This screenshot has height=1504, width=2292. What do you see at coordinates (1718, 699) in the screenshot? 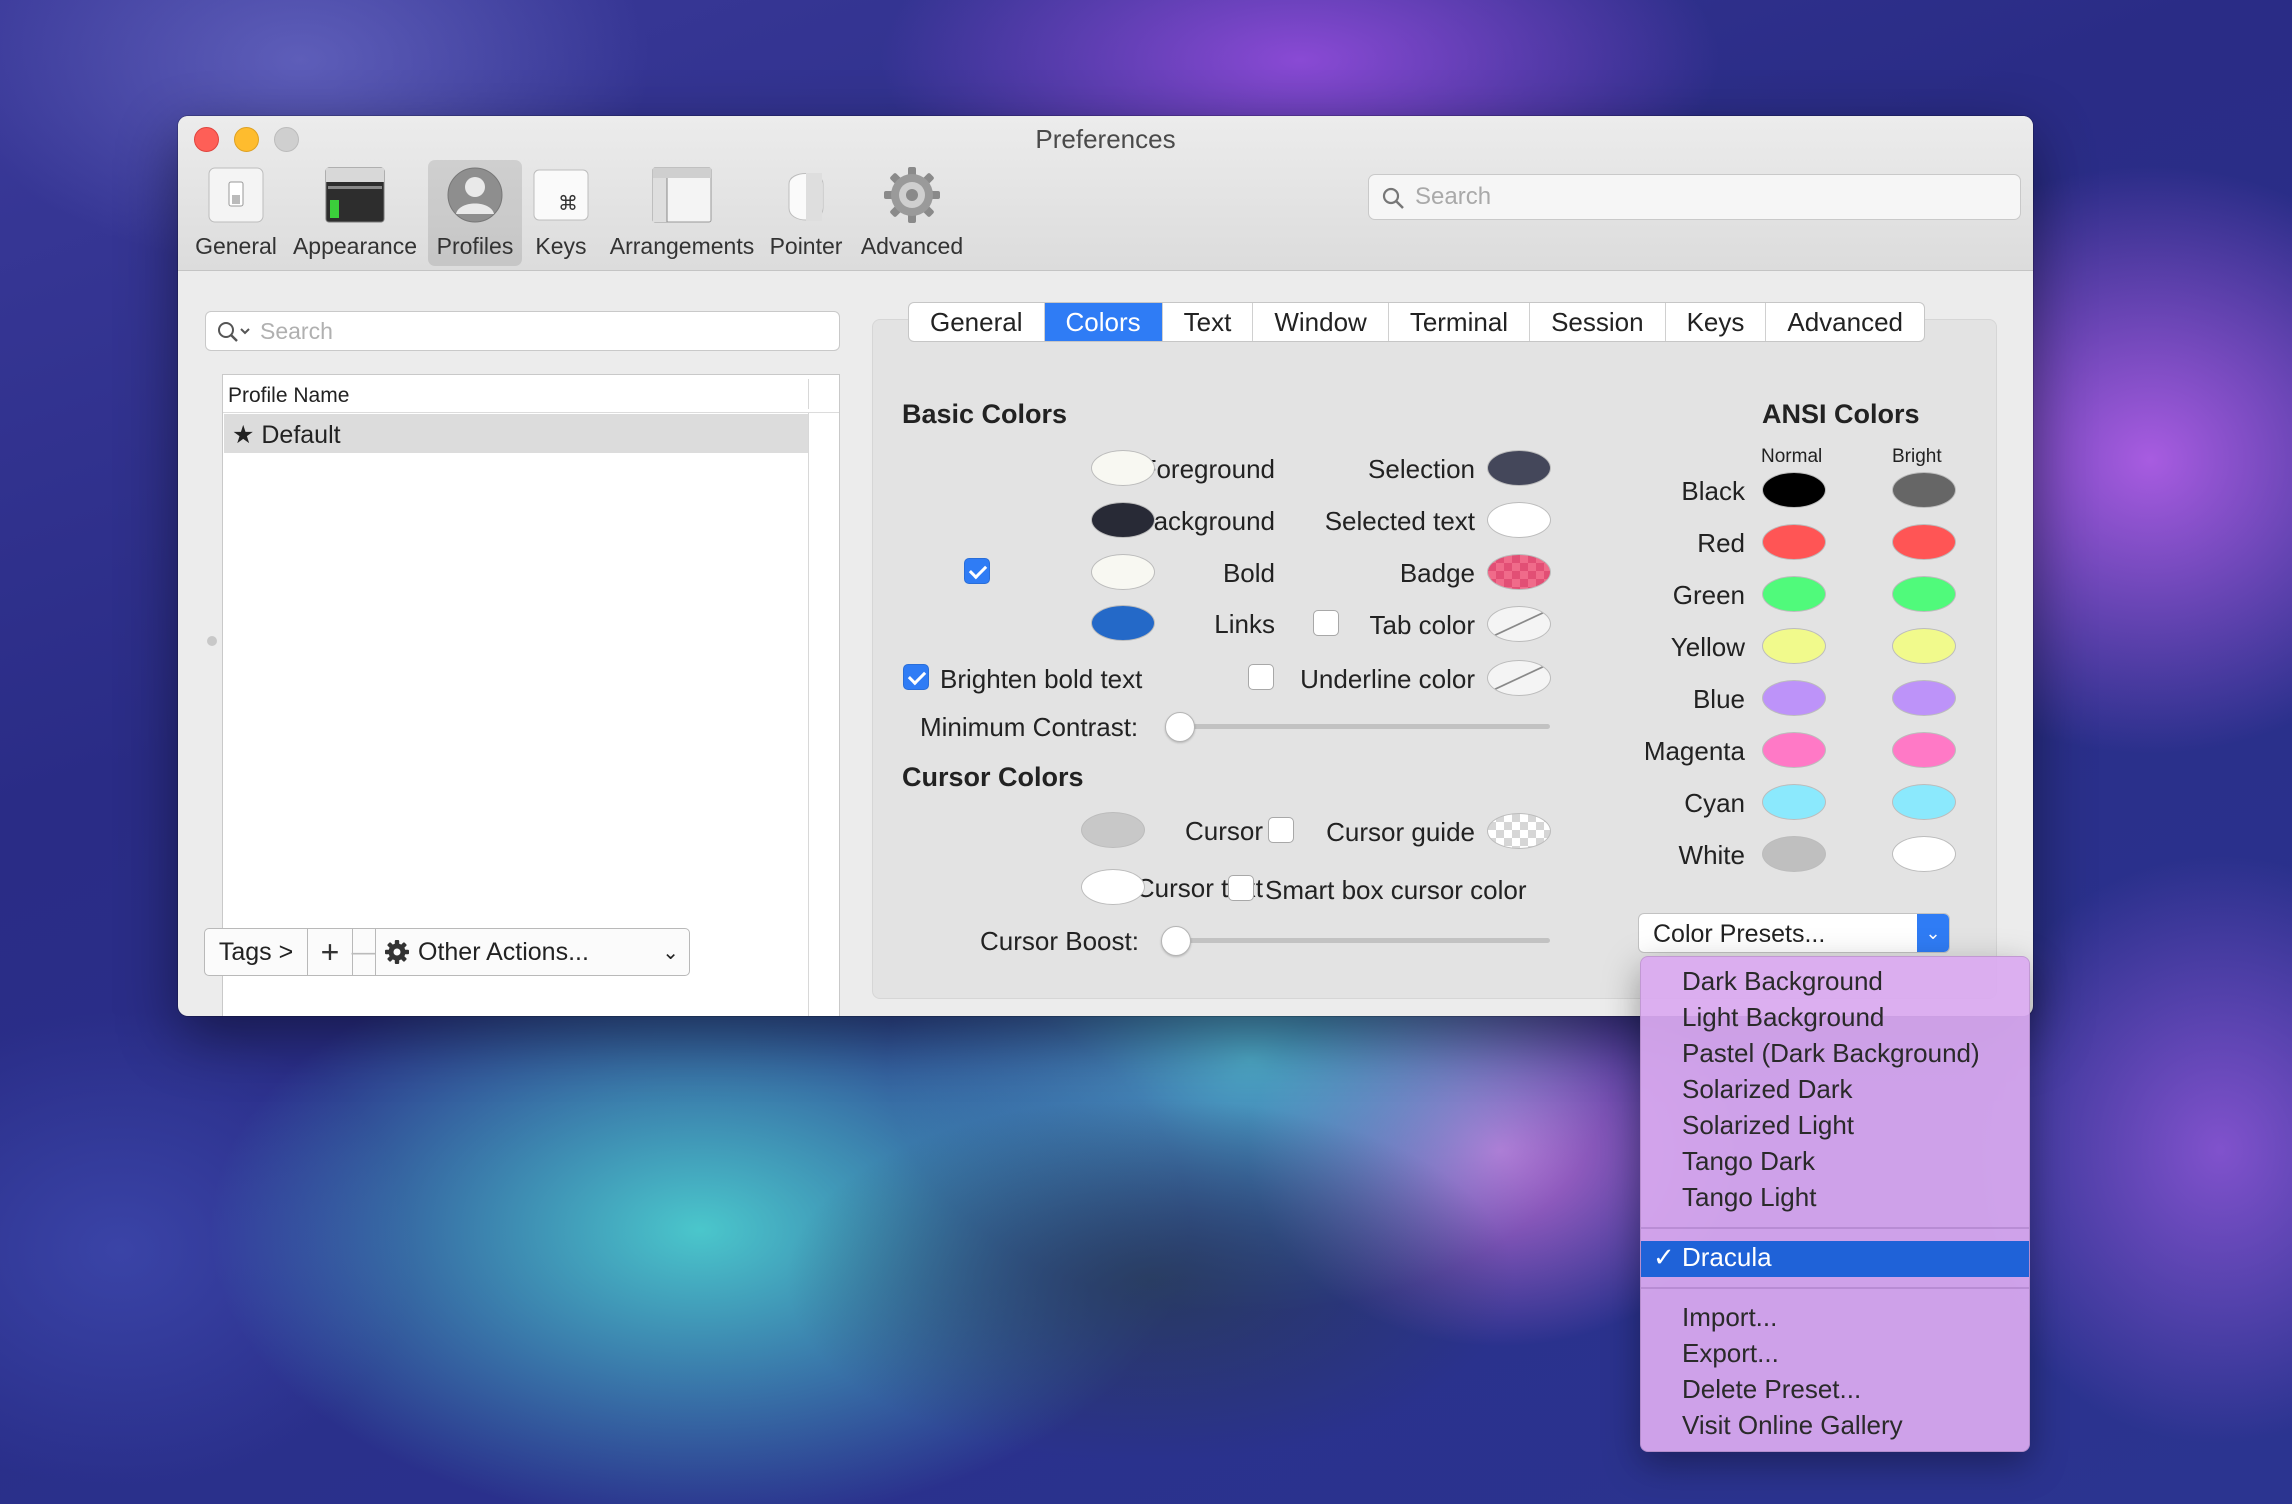
I see `ansi-label-blue: Blue` at bounding box center [1718, 699].